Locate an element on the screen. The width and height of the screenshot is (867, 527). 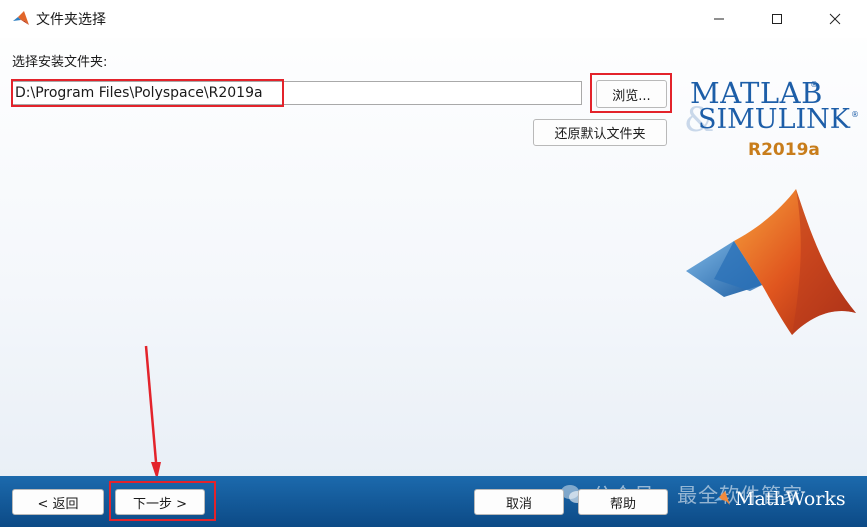
close-button is located at coordinates (835, 19).